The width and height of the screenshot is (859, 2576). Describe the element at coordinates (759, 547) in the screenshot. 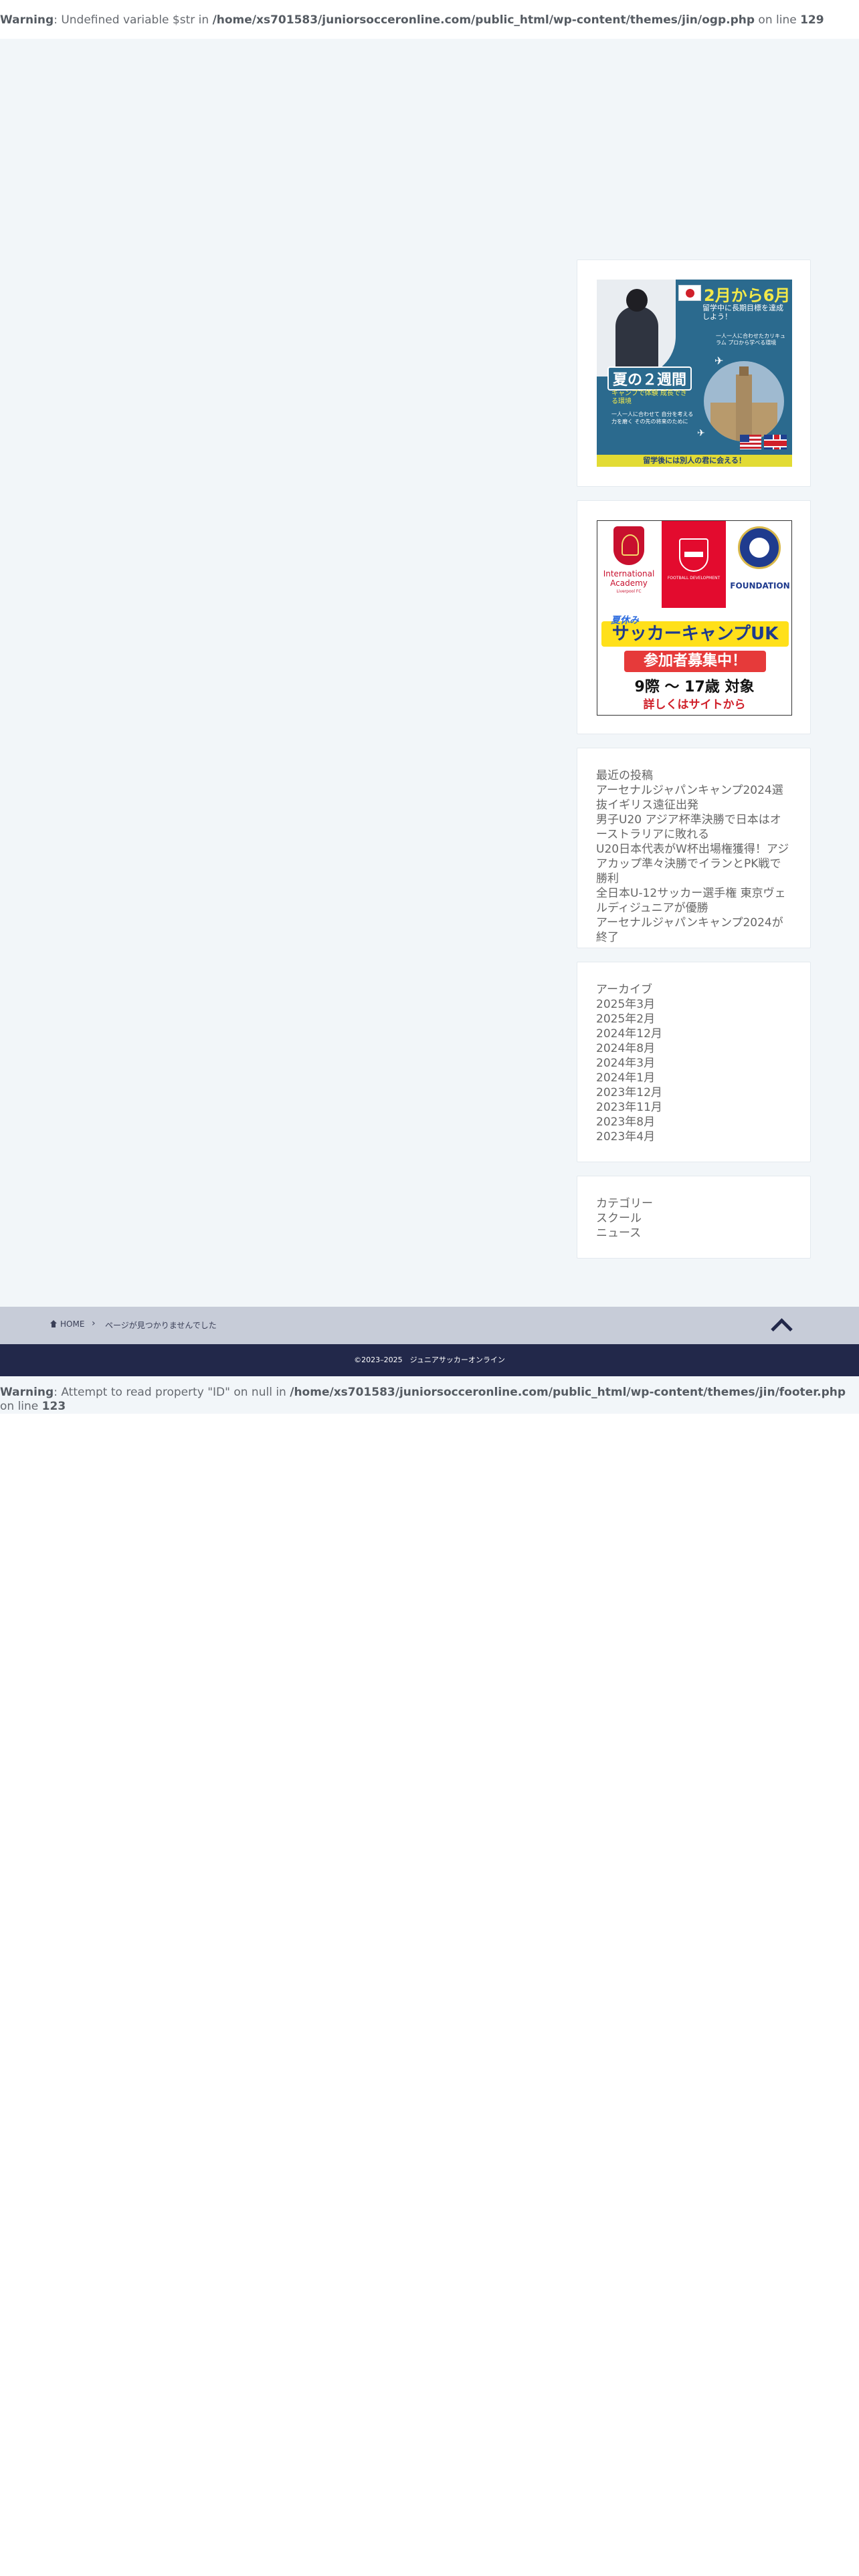

I see `chelsea-crest-icon` at that location.